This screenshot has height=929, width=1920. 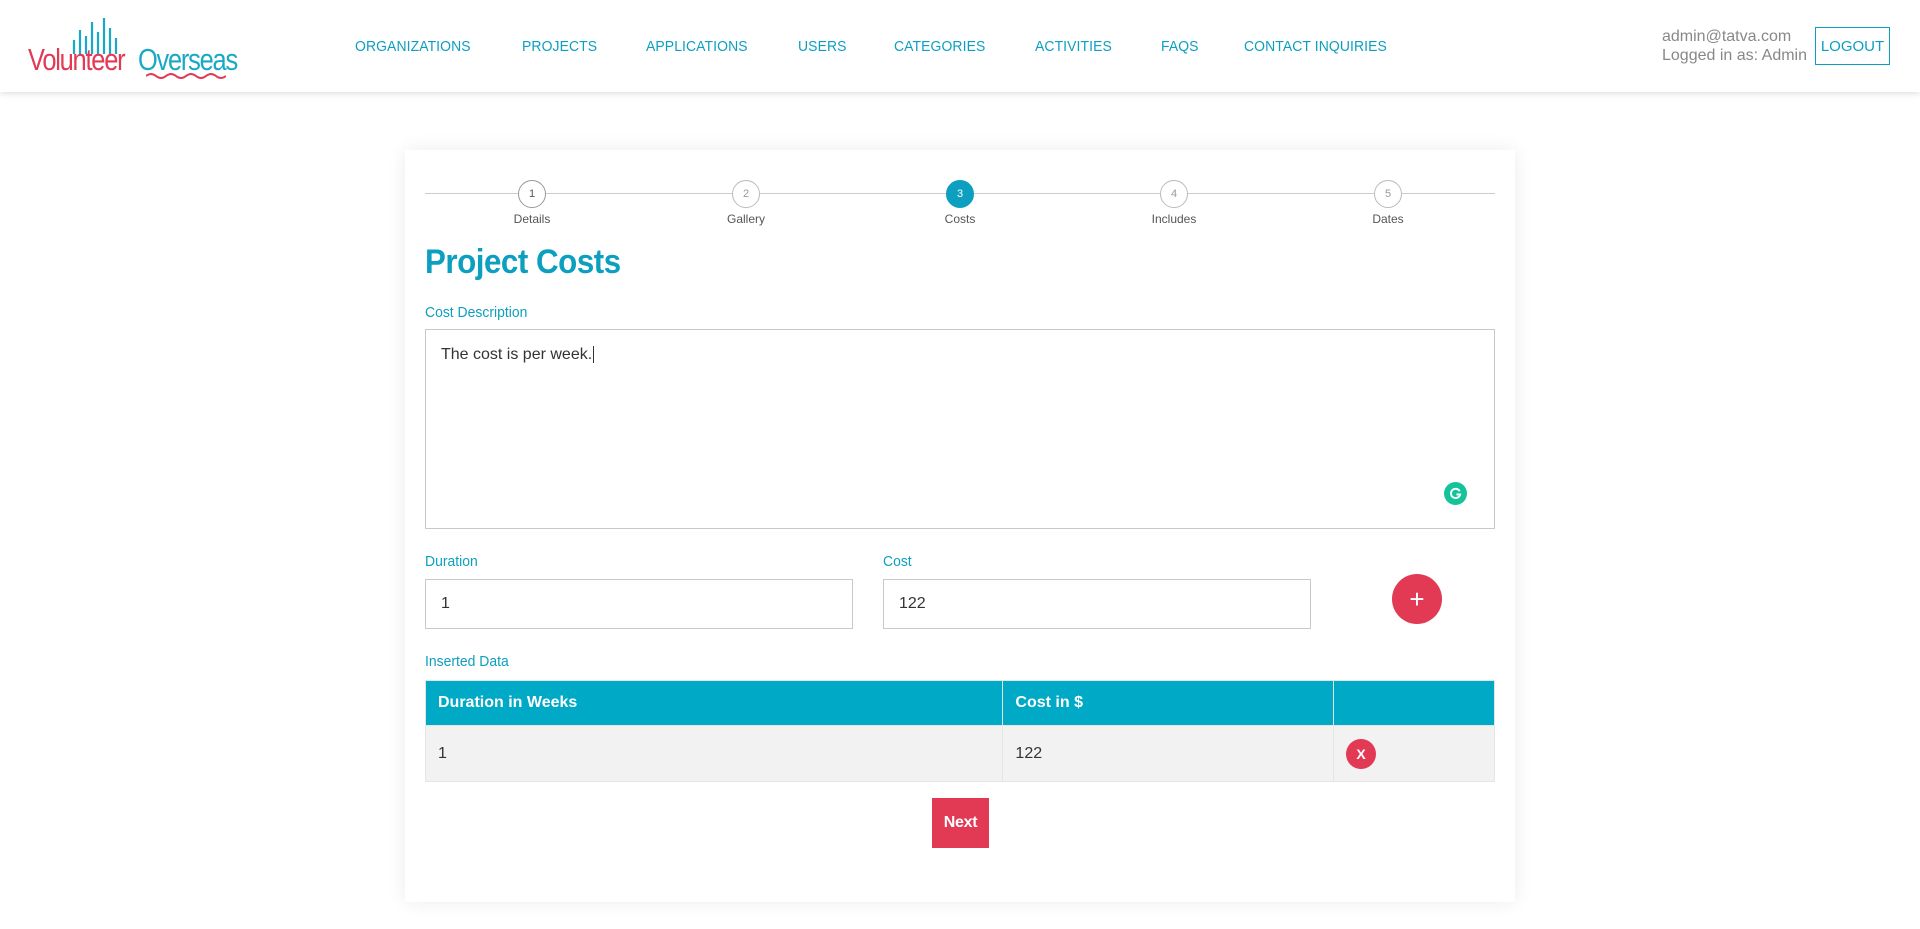 What do you see at coordinates (1388, 194) in the screenshot?
I see `step-number: 5` at bounding box center [1388, 194].